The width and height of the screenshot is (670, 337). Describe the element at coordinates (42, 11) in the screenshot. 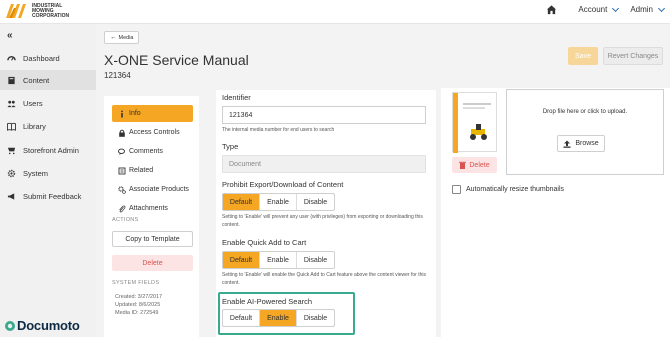

I see `company-logo: INDUSTRIAL MOWING CORPORATION` at that location.